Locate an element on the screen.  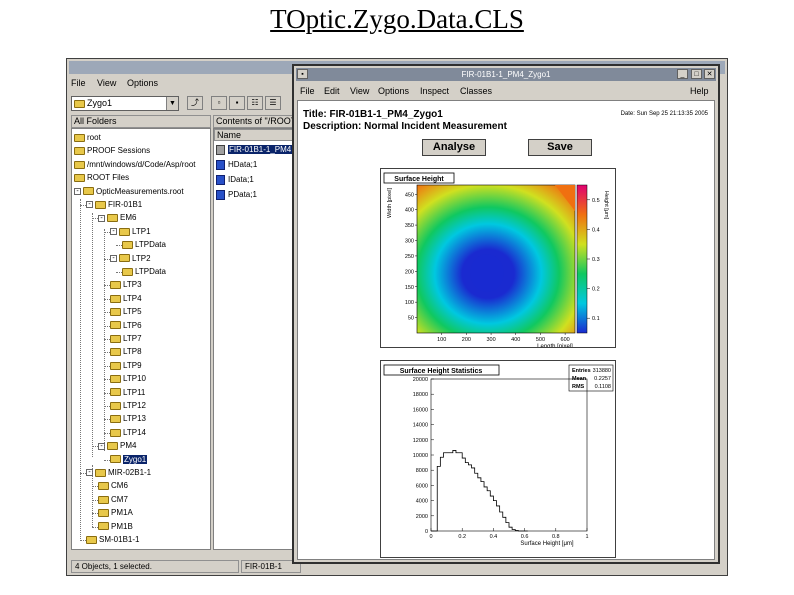
tree-item: PM1A is located at coordinates (115, 512).